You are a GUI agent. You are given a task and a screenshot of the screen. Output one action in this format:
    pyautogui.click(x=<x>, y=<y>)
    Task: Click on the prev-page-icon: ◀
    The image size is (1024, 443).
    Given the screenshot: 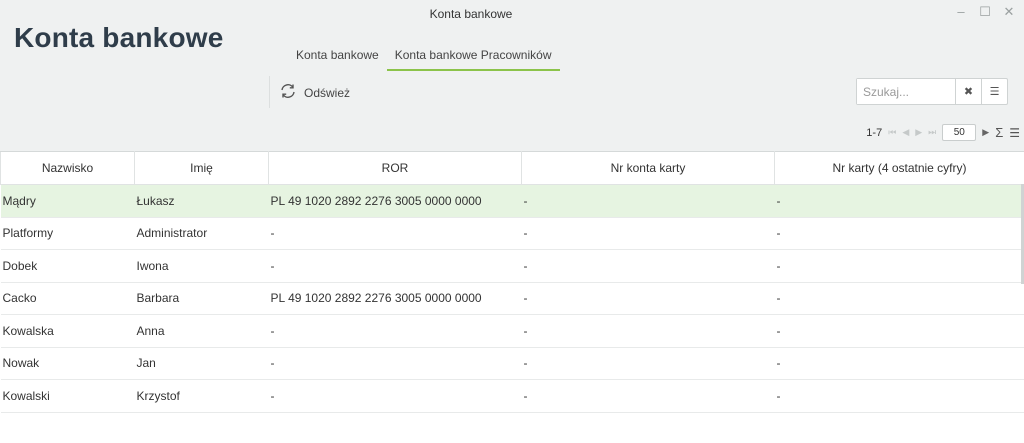 What is the action you would take?
    pyautogui.click(x=905, y=132)
    